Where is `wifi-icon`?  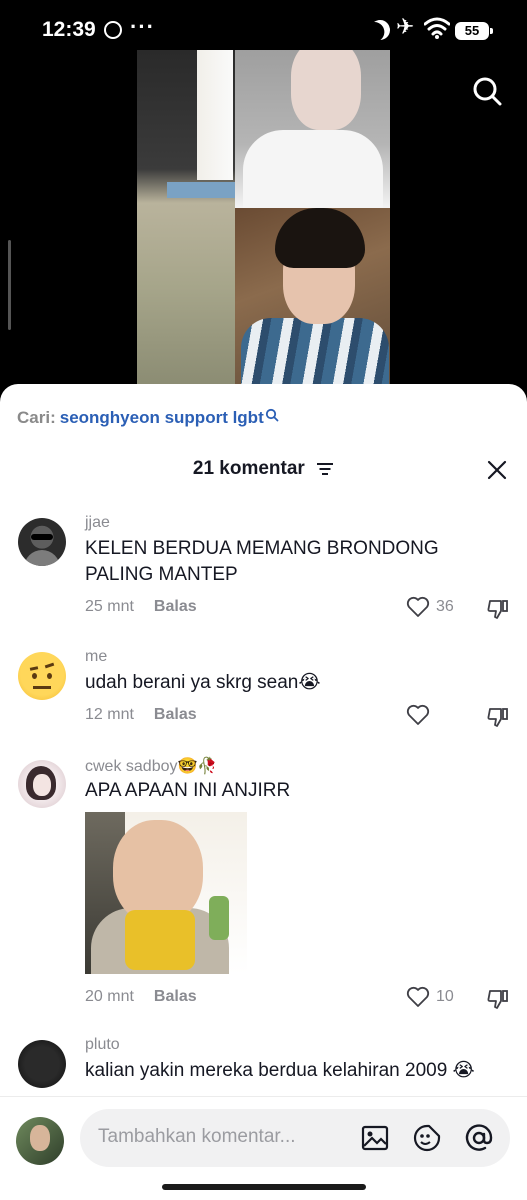
wifi-icon is located at coordinates (437, 28).